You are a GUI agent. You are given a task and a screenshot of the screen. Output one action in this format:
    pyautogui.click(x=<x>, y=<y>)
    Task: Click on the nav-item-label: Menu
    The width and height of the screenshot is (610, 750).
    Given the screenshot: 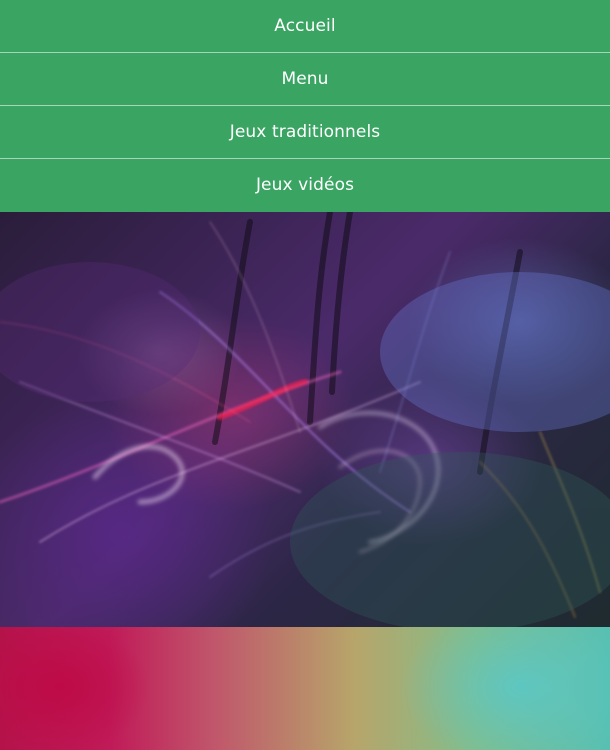 What is the action you would take?
    pyautogui.click(x=305, y=79)
    